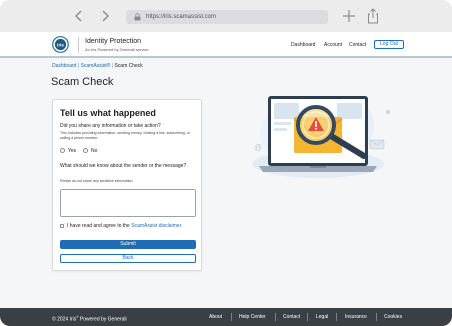 The width and height of the screenshot is (452, 326). What do you see at coordinates (322, 317) in the screenshot?
I see `footer-link-legal: Legal` at bounding box center [322, 317].